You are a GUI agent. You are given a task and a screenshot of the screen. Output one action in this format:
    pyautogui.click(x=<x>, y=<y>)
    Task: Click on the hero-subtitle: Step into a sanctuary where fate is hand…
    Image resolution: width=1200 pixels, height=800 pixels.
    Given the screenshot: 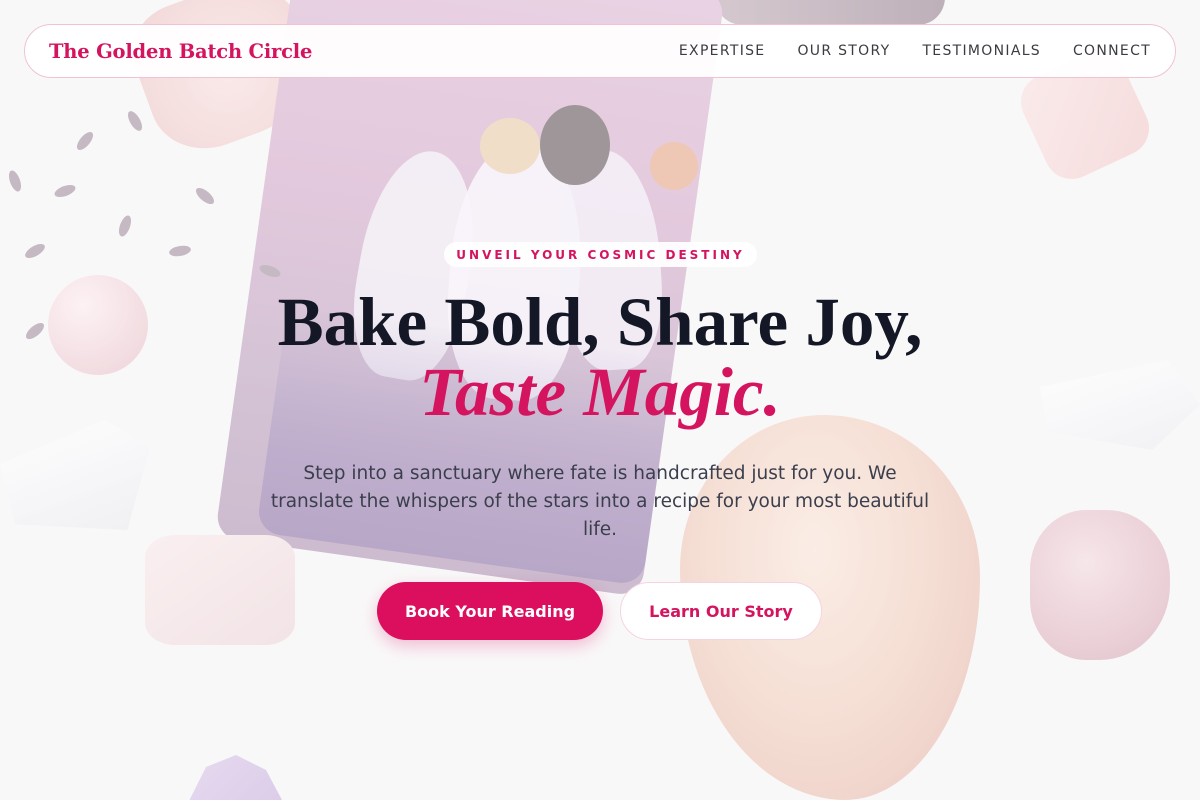 What is the action you would take?
    pyautogui.click(x=600, y=501)
    